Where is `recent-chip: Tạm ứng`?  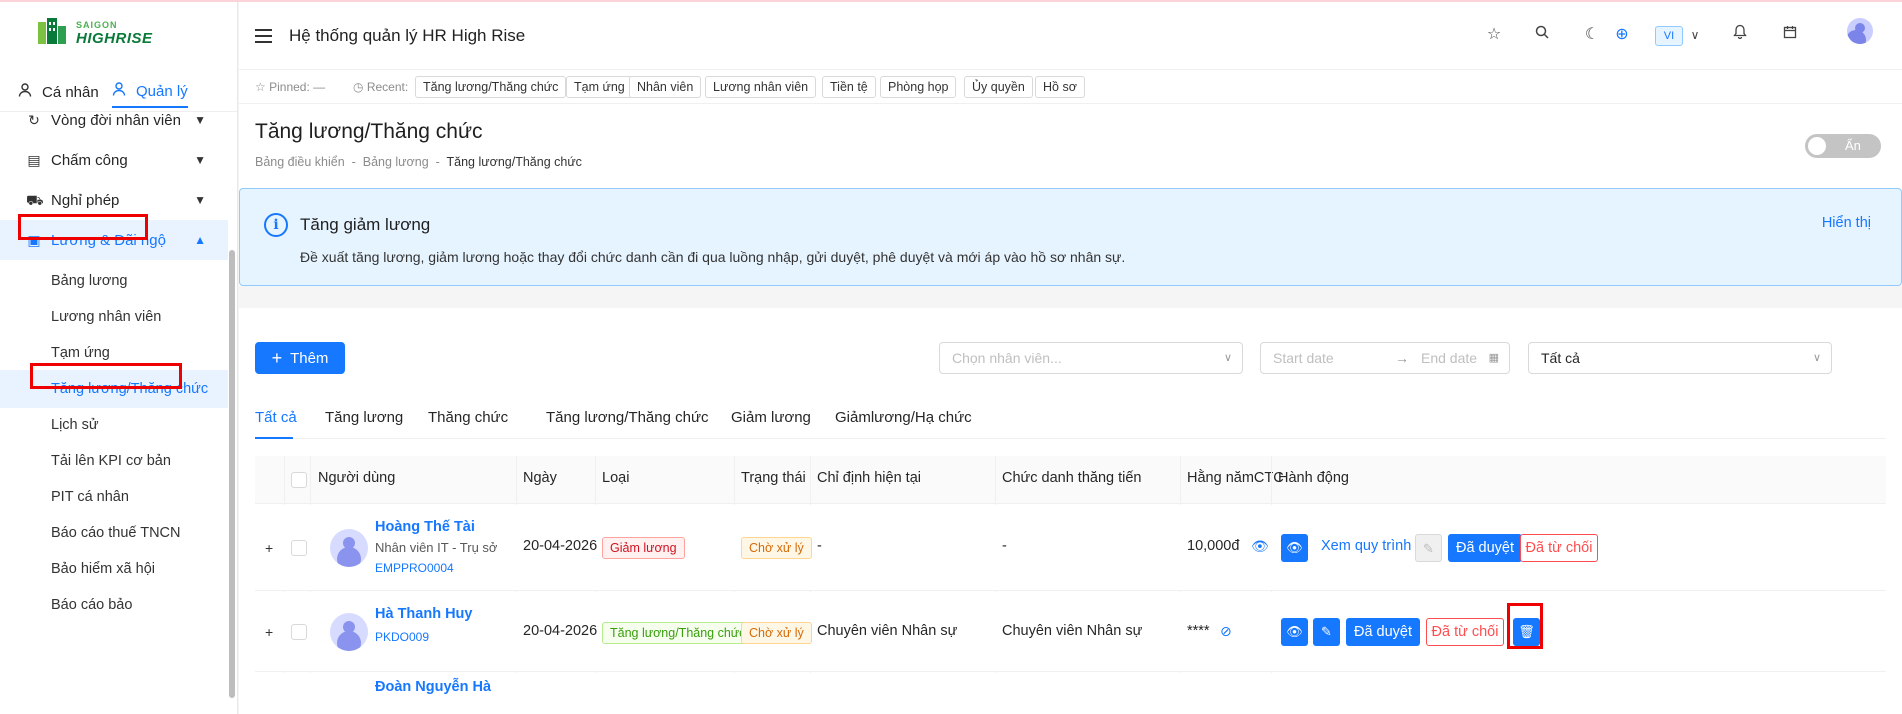
recent-chip: Tạm ứng is located at coordinates (599, 87).